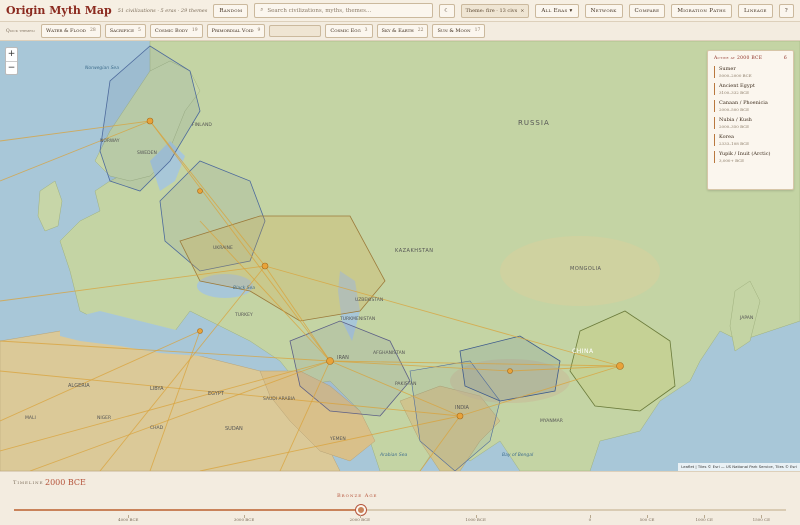 Image resolution: width=800 pixels, height=525 pixels. What do you see at coordinates (735, 120) in the screenshot?
I see `civ-name: Nubia / Kush` at bounding box center [735, 120].